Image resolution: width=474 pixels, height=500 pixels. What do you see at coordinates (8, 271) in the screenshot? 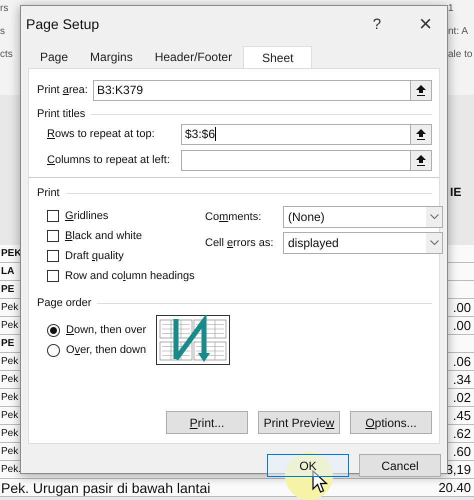
I see `table-cell-text: LA` at bounding box center [8, 271].